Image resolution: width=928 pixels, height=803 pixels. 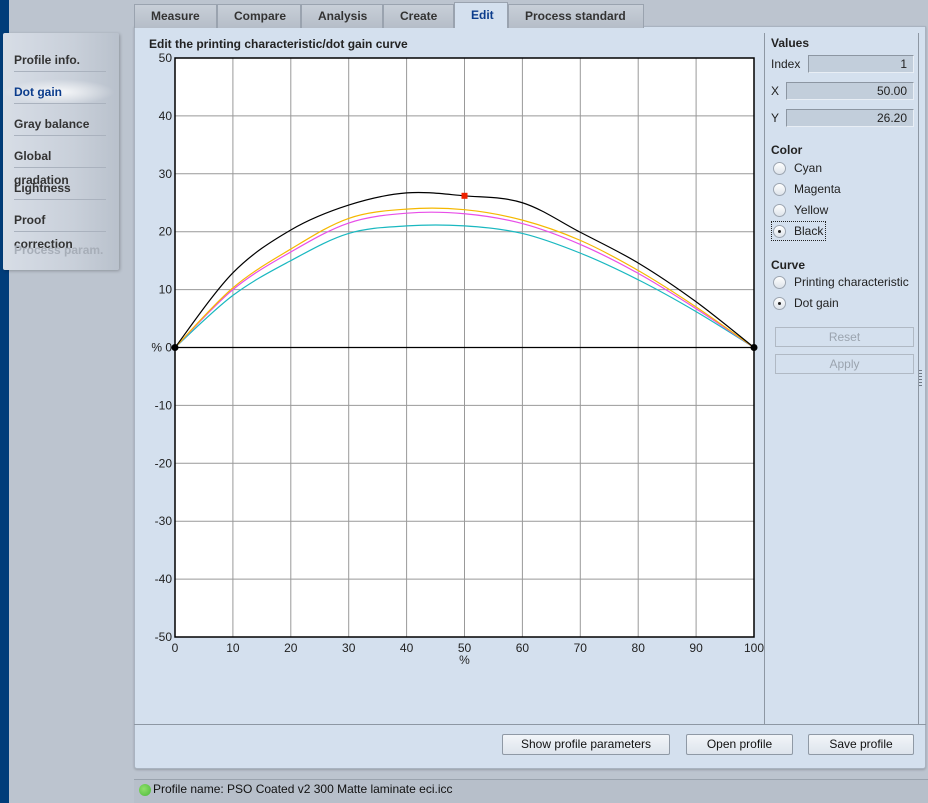 What do you see at coordinates (349, 648) in the screenshot?
I see `x-tick-label: 30` at bounding box center [349, 648].